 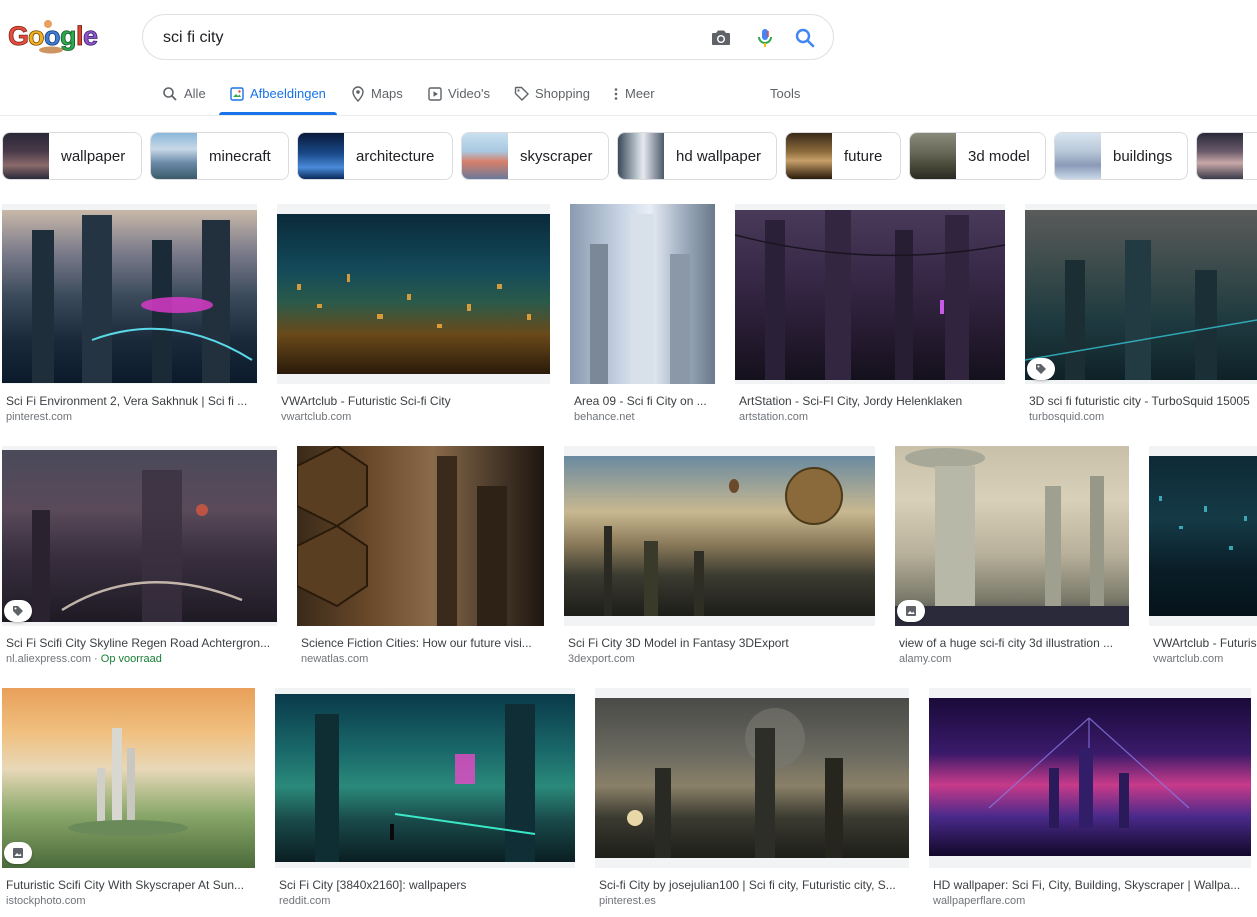 I want to click on result-source: newatlas.com, so click(x=335, y=659).